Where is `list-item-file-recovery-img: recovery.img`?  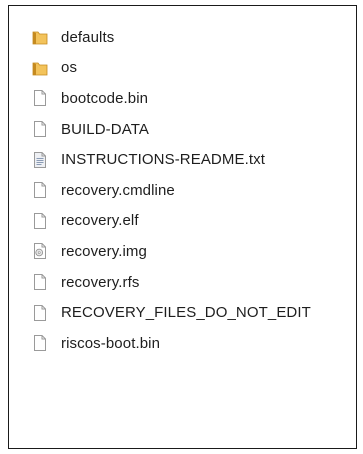
list-item-file-recovery-img: recovery.img is located at coordinates (182, 251).